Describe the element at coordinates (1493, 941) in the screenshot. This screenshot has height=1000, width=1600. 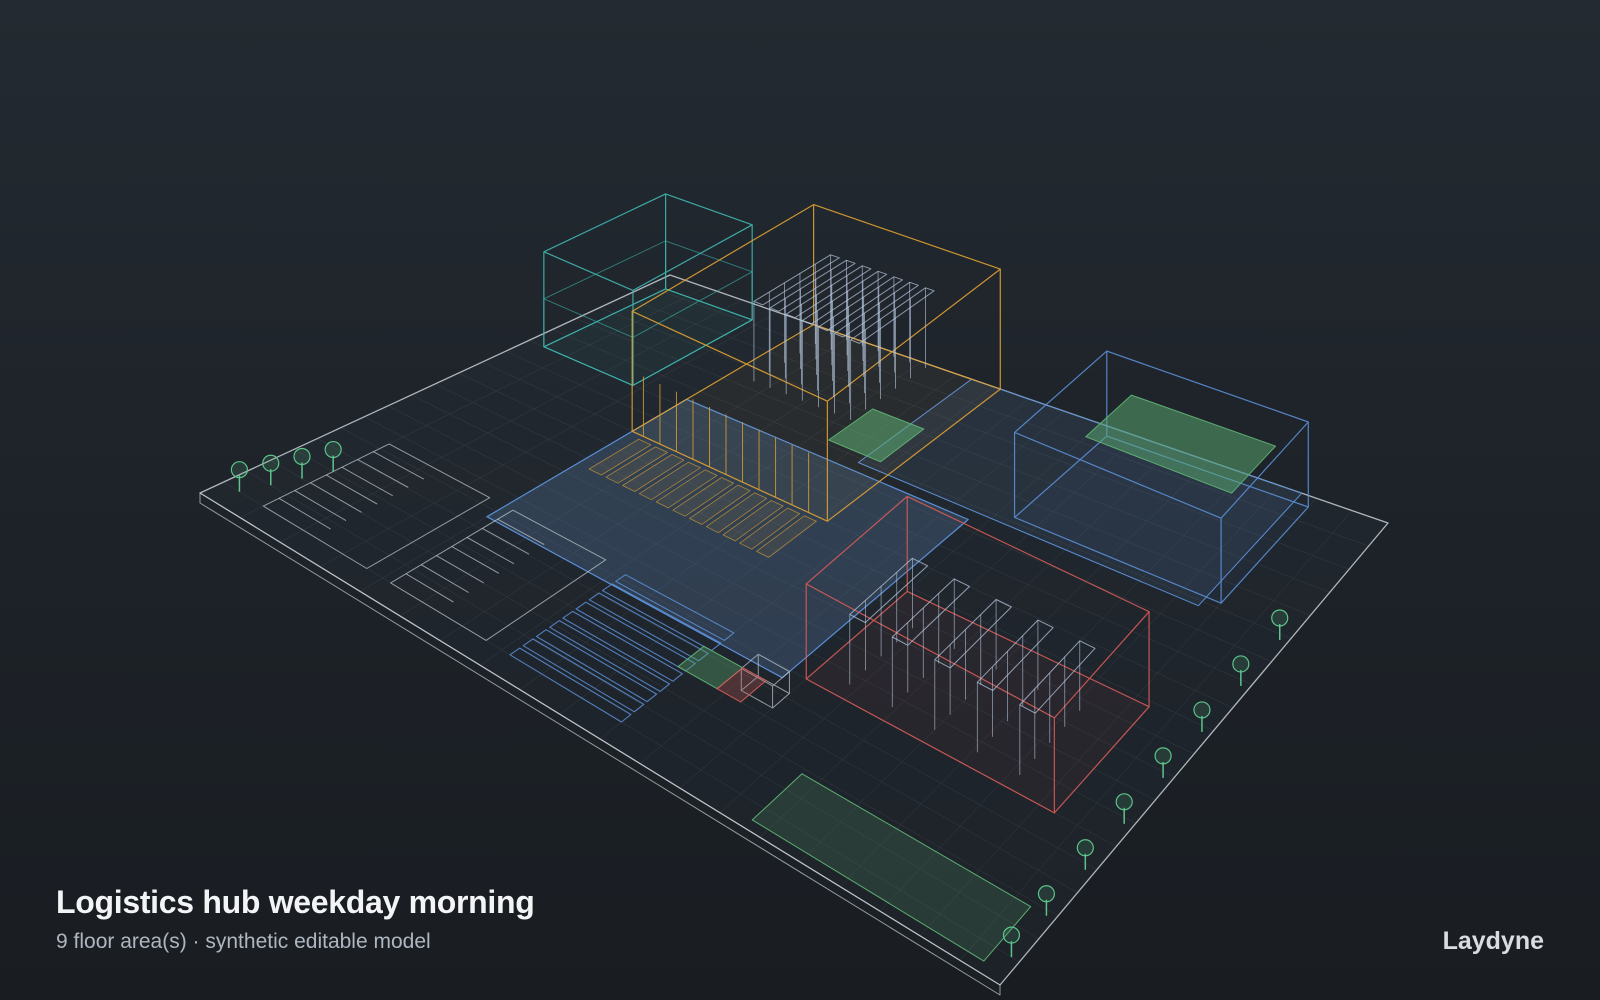
I see `brand-logo: Laydyne` at that location.